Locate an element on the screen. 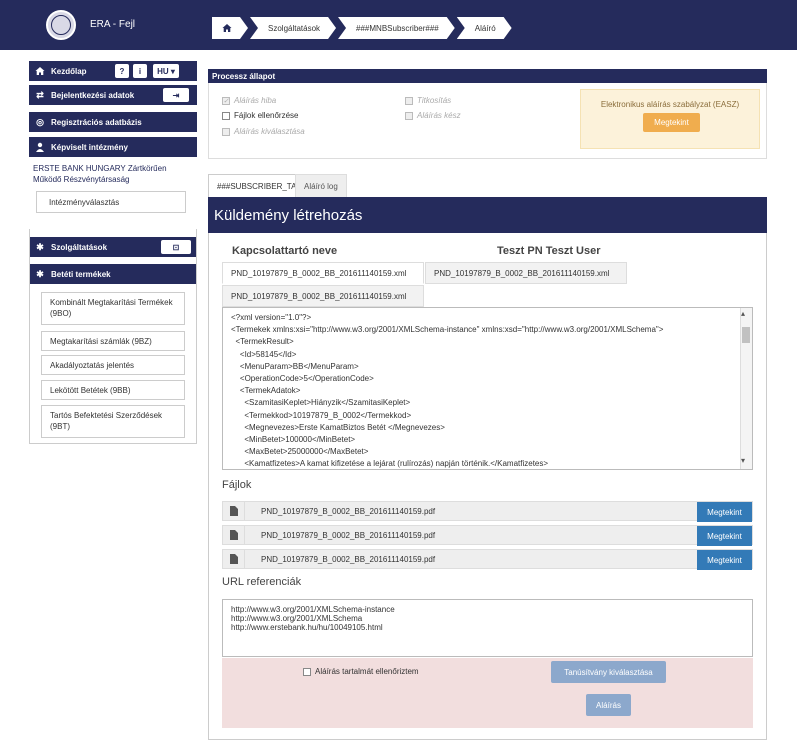 The image size is (797, 740). product-item: Akadályoztatás jelentés is located at coordinates (113, 365).